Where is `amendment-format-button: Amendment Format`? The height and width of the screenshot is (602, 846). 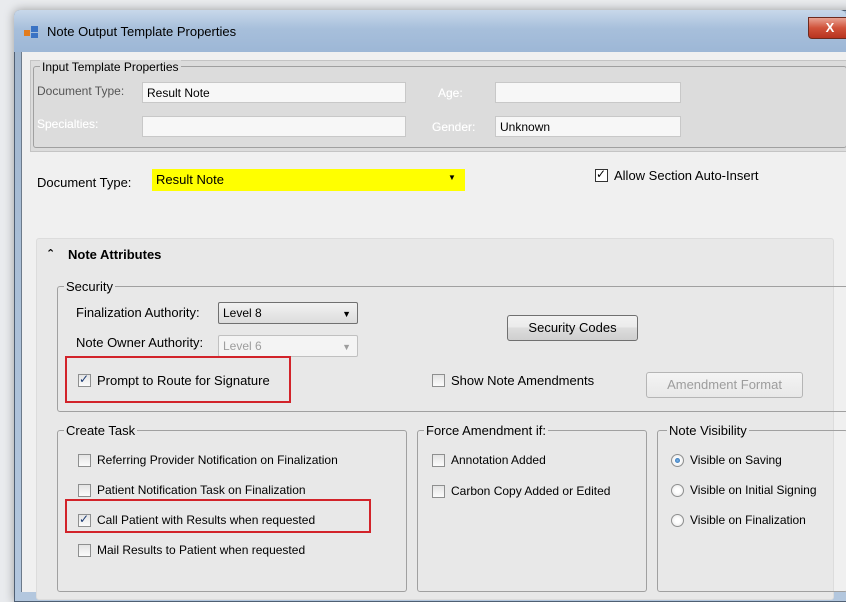
amendment-format-button: Amendment Format is located at coordinates (724, 385).